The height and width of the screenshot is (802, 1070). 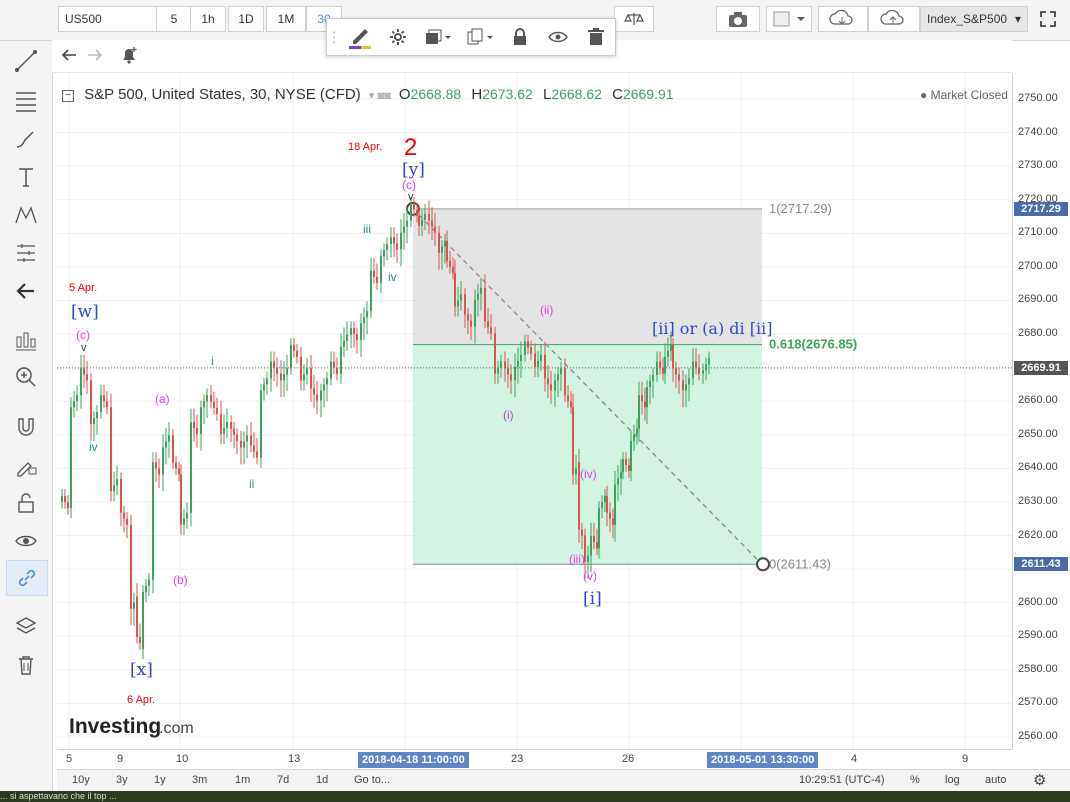 I want to click on pattern-icon, so click(x=26, y=215).